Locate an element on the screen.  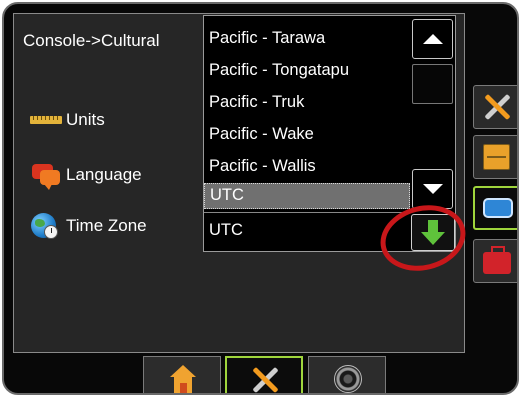
side-tab-tools is located at coordinates (495, 107).